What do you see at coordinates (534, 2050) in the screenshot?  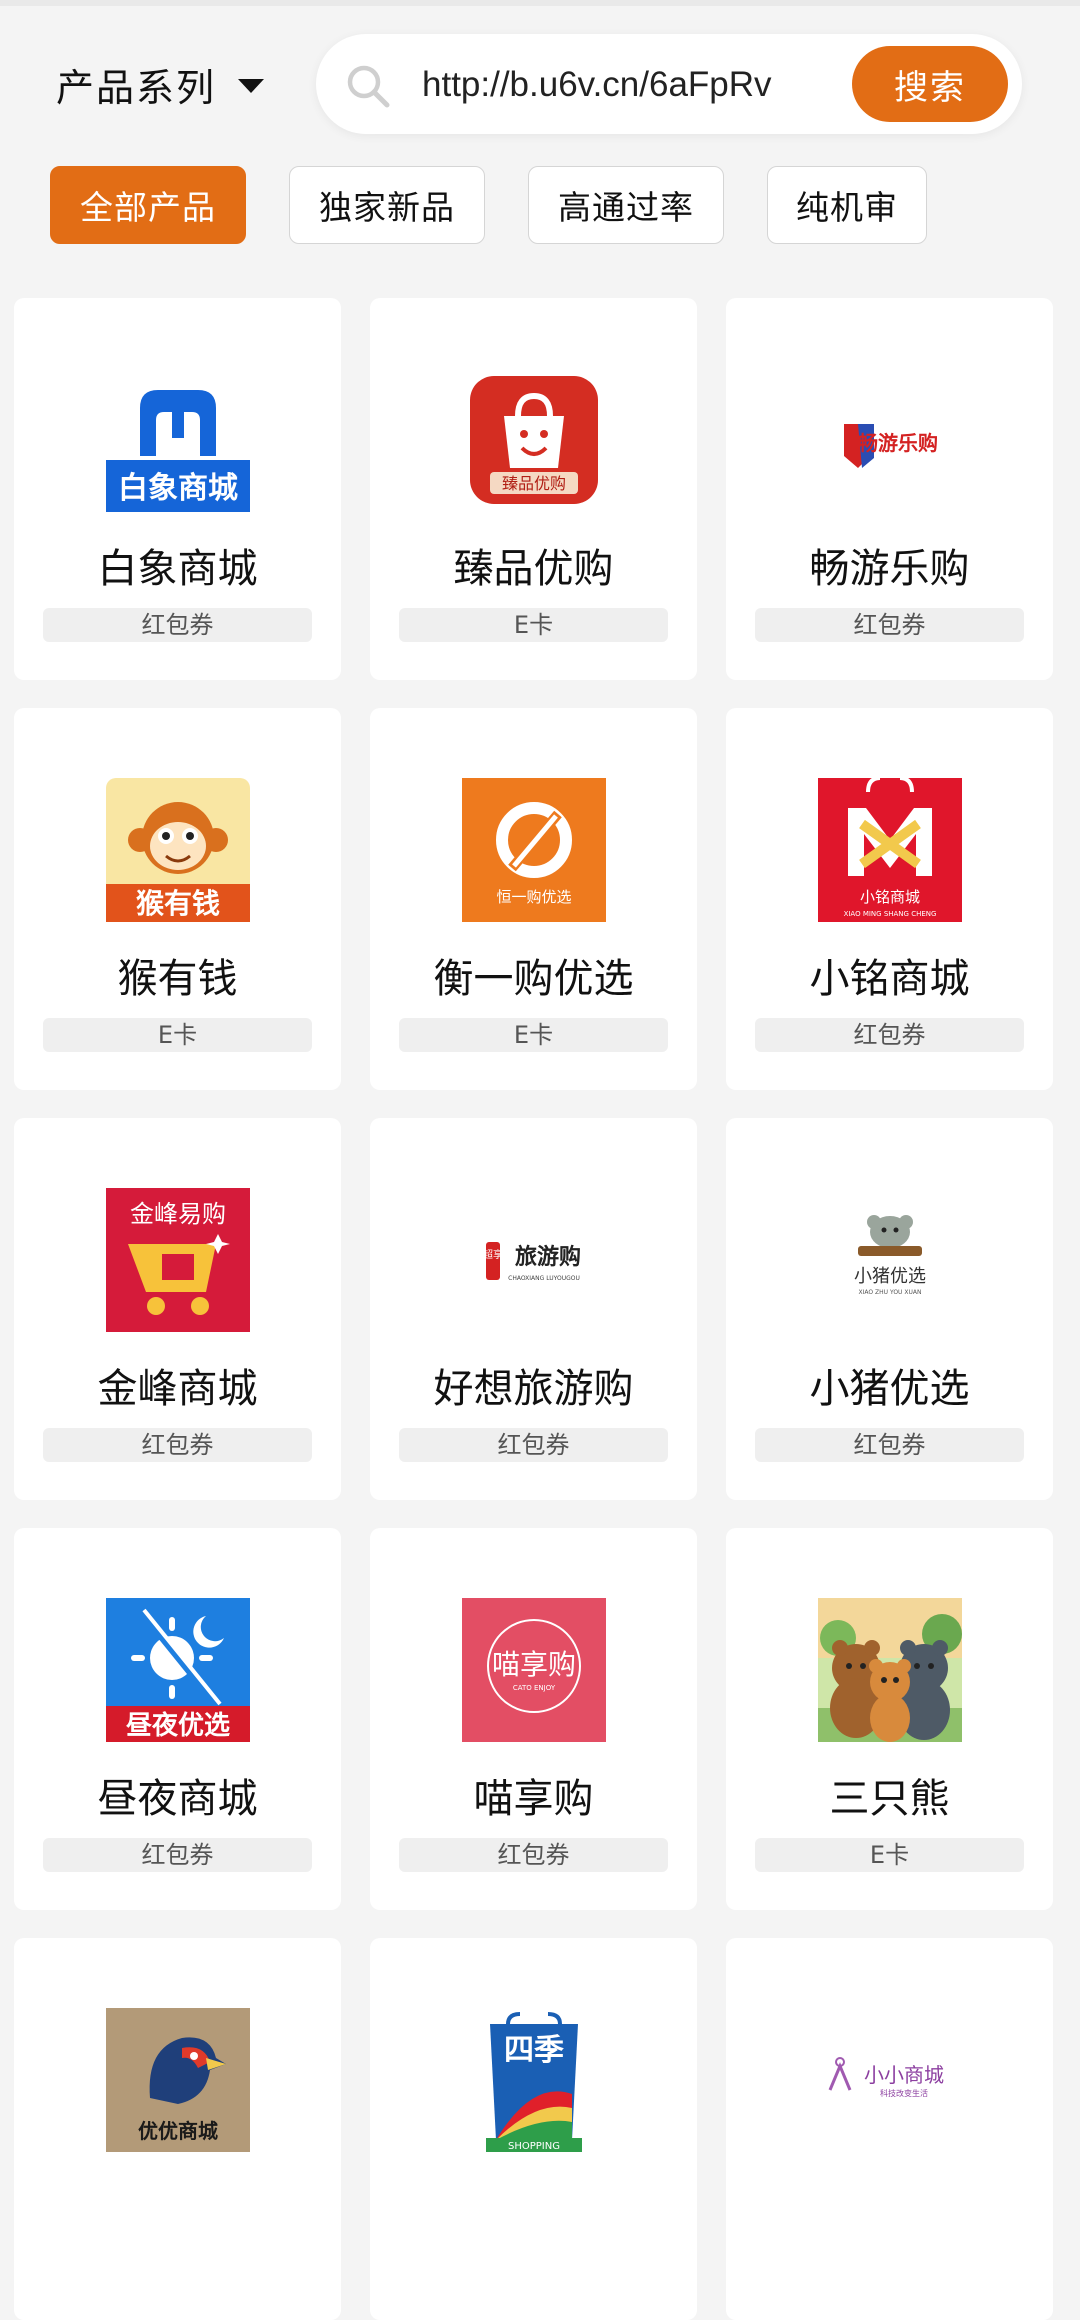 I see `svg-text: 四季` at bounding box center [534, 2050].